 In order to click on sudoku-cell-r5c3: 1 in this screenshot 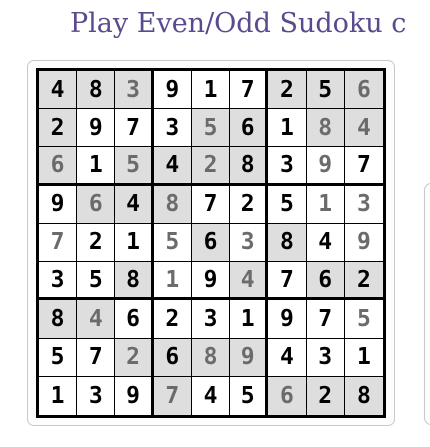, I will do `click(134, 243)`.